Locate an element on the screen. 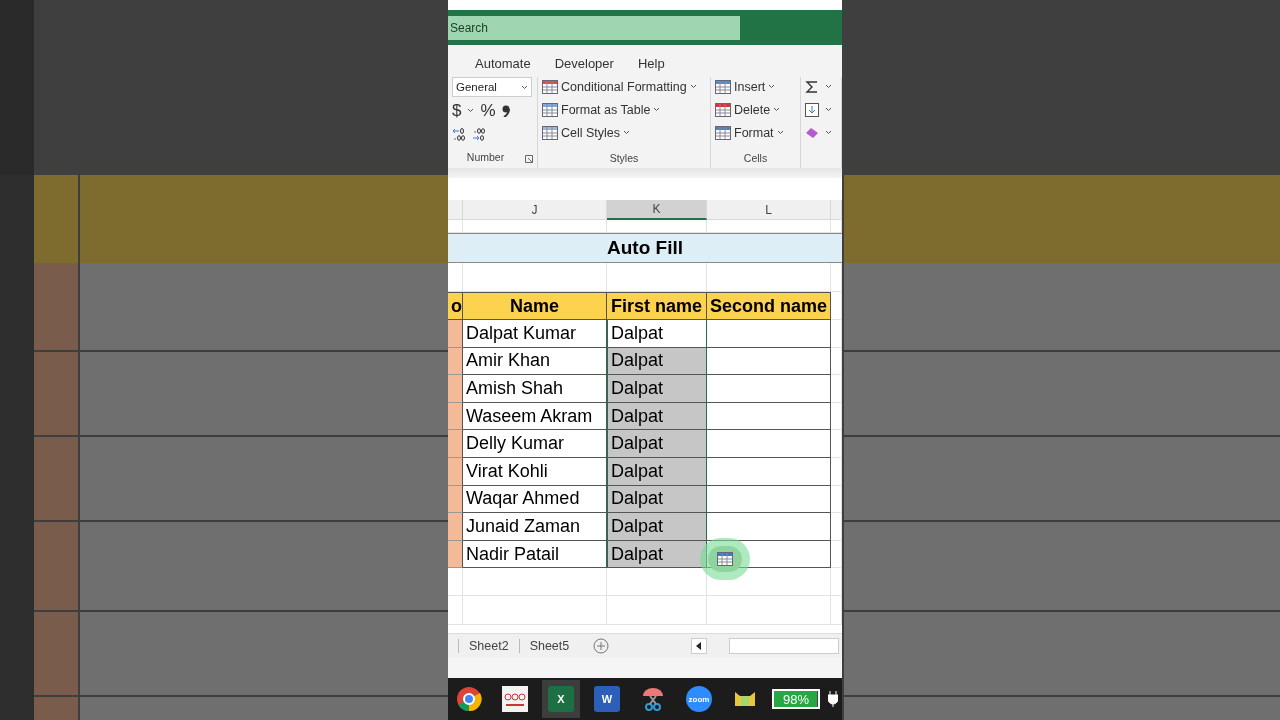 This screenshot has height=720, width=1280. sheet-tab: Sheet5 is located at coordinates (549, 646).